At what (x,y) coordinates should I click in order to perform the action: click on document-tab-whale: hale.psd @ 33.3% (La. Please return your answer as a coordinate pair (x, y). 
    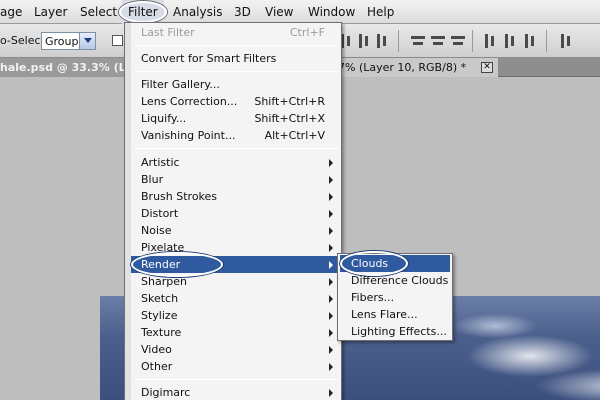
    Looking at the image, I should click on (63, 67).